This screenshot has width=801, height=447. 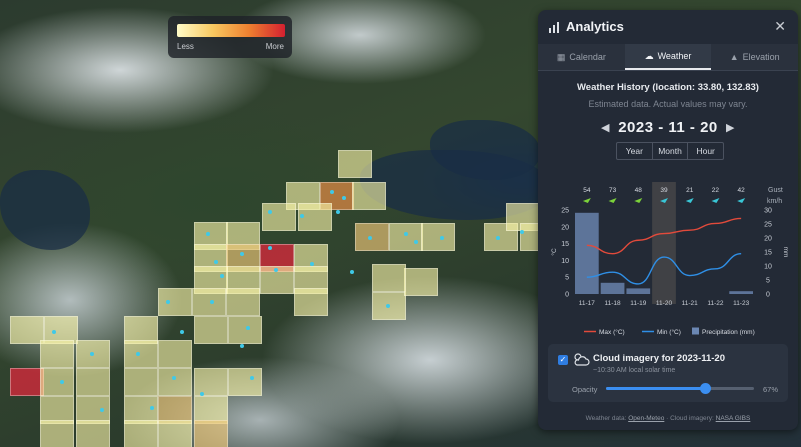 What do you see at coordinates (554, 252) in the screenshot?
I see `temp-axis-unit: °C` at bounding box center [554, 252].